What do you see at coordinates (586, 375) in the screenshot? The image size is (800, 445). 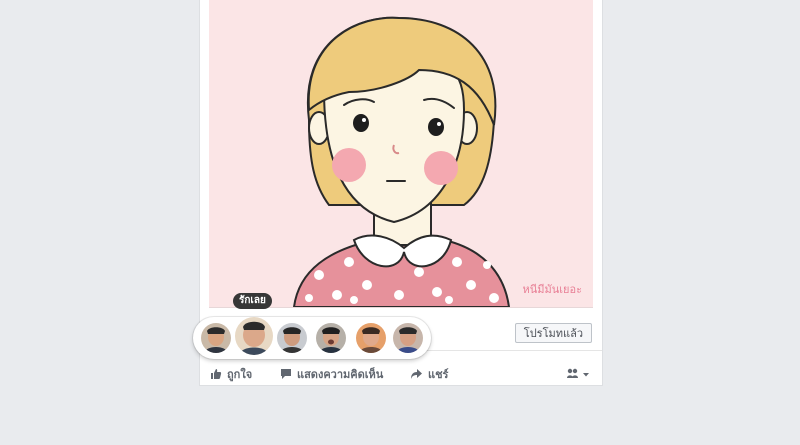 I see `chevron-down-icon` at bounding box center [586, 375].